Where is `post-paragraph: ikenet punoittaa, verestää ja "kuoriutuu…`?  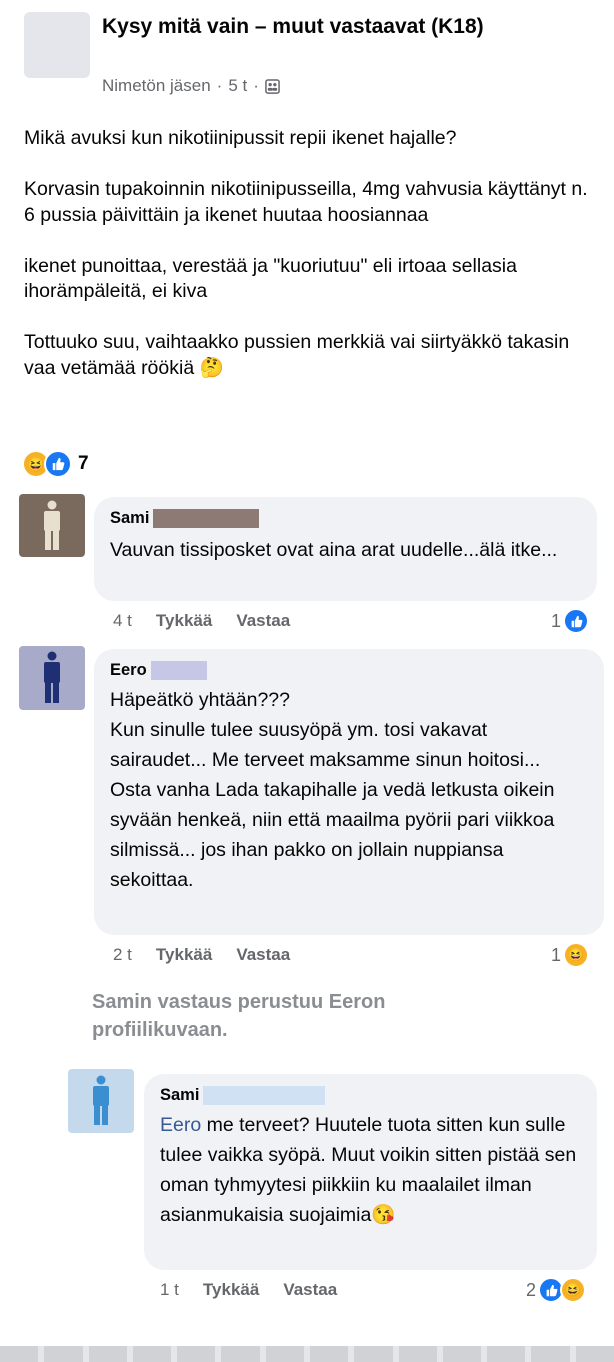 post-paragraph: ikenet punoittaa, verestää ja "kuoriutuu… is located at coordinates (270, 278).